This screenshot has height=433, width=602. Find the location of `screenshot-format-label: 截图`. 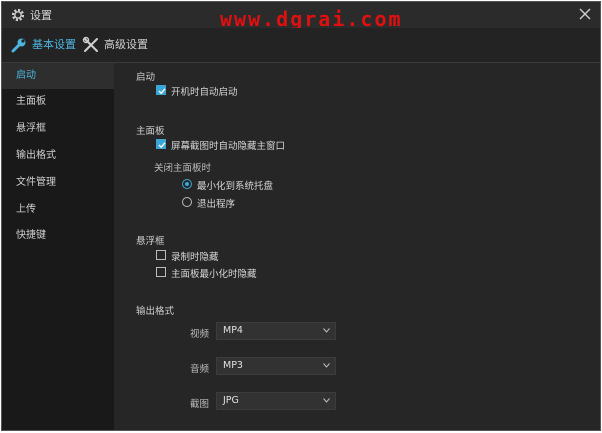

screenshot-format-label: 截图 is located at coordinates (200, 404).